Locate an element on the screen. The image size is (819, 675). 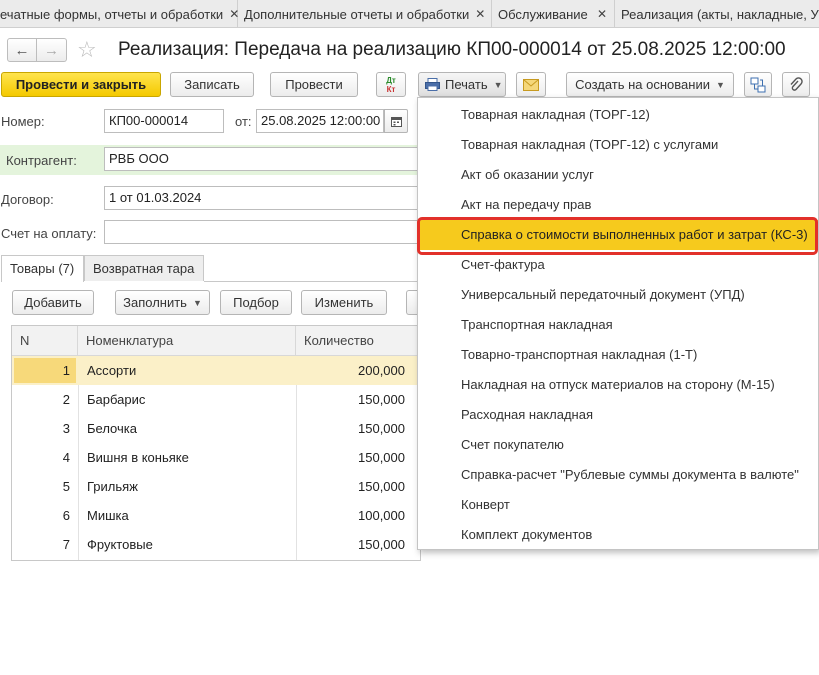
arrow-right-icon: → is located at coordinates (51, 50).